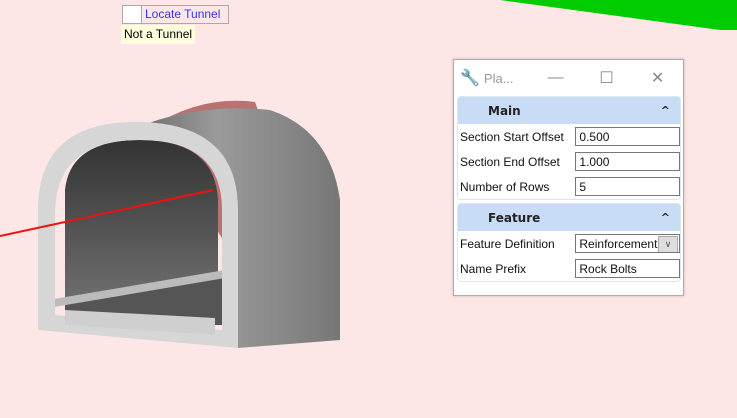 The image size is (737, 418). Describe the element at coordinates (555, 78) in the screenshot. I see `minimize-button: —` at that location.